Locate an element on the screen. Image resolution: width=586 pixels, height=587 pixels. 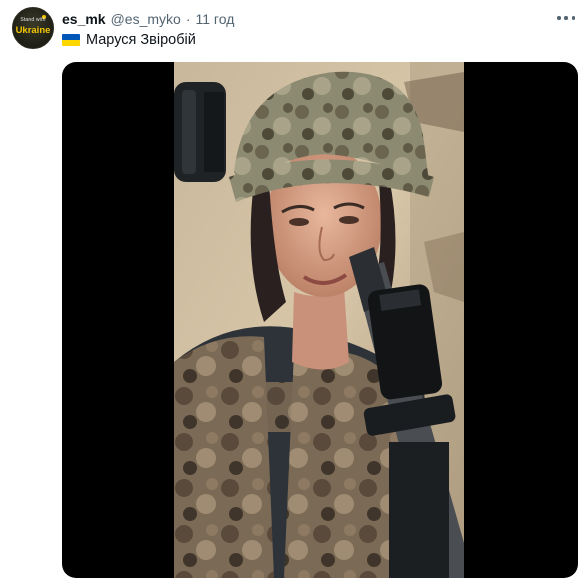
tweet-text: Маруся Звіробій is located at coordinates (129, 40).